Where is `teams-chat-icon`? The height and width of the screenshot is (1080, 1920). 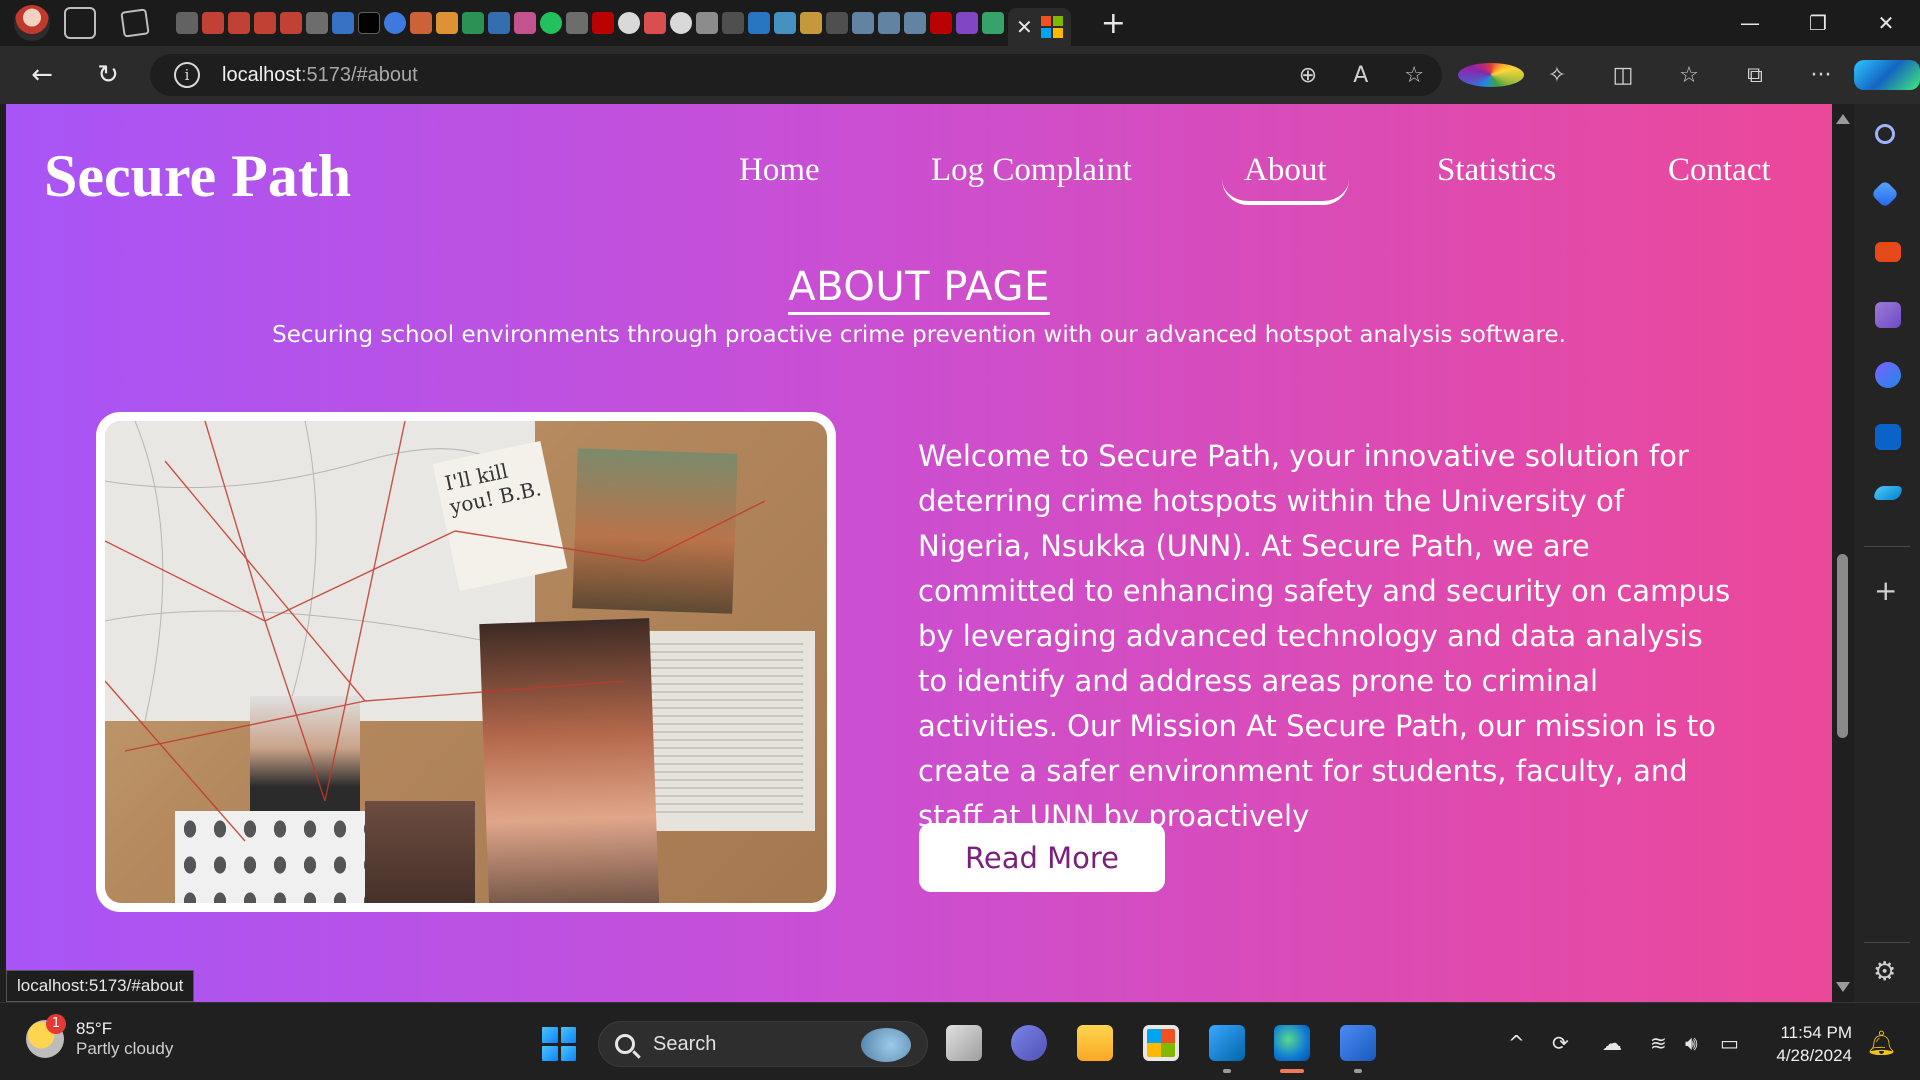
teams-chat-icon is located at coordinates (1029, 1043).